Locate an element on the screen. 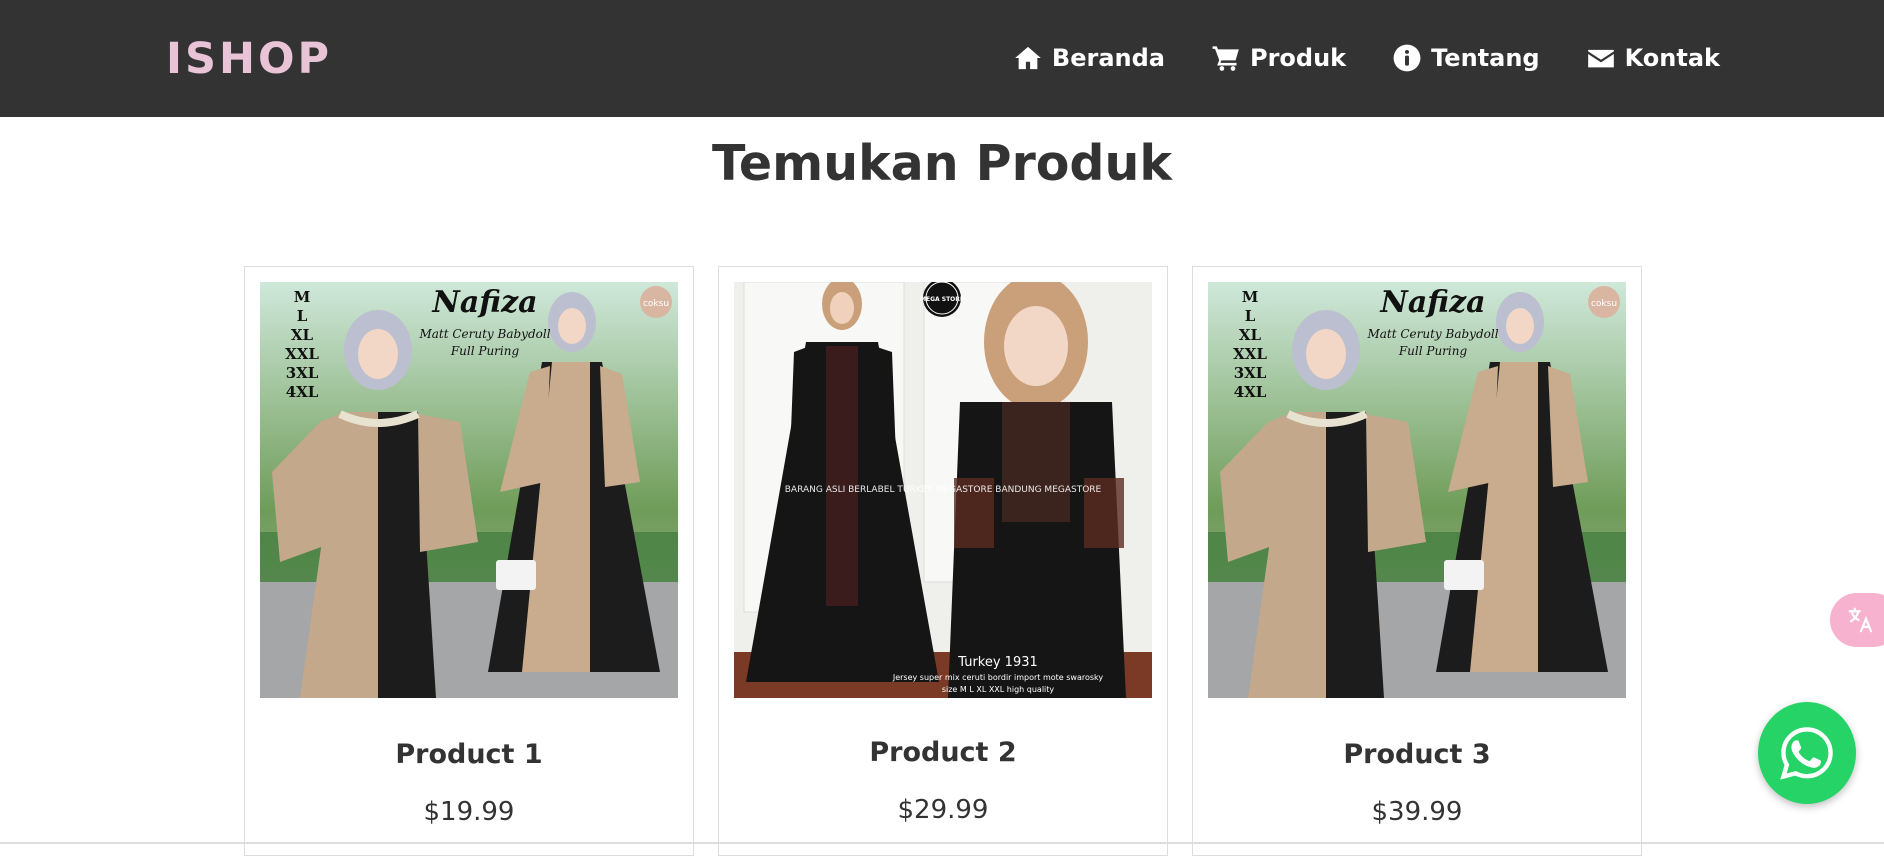  envelope-icon is located at coordinates (1600, 58).